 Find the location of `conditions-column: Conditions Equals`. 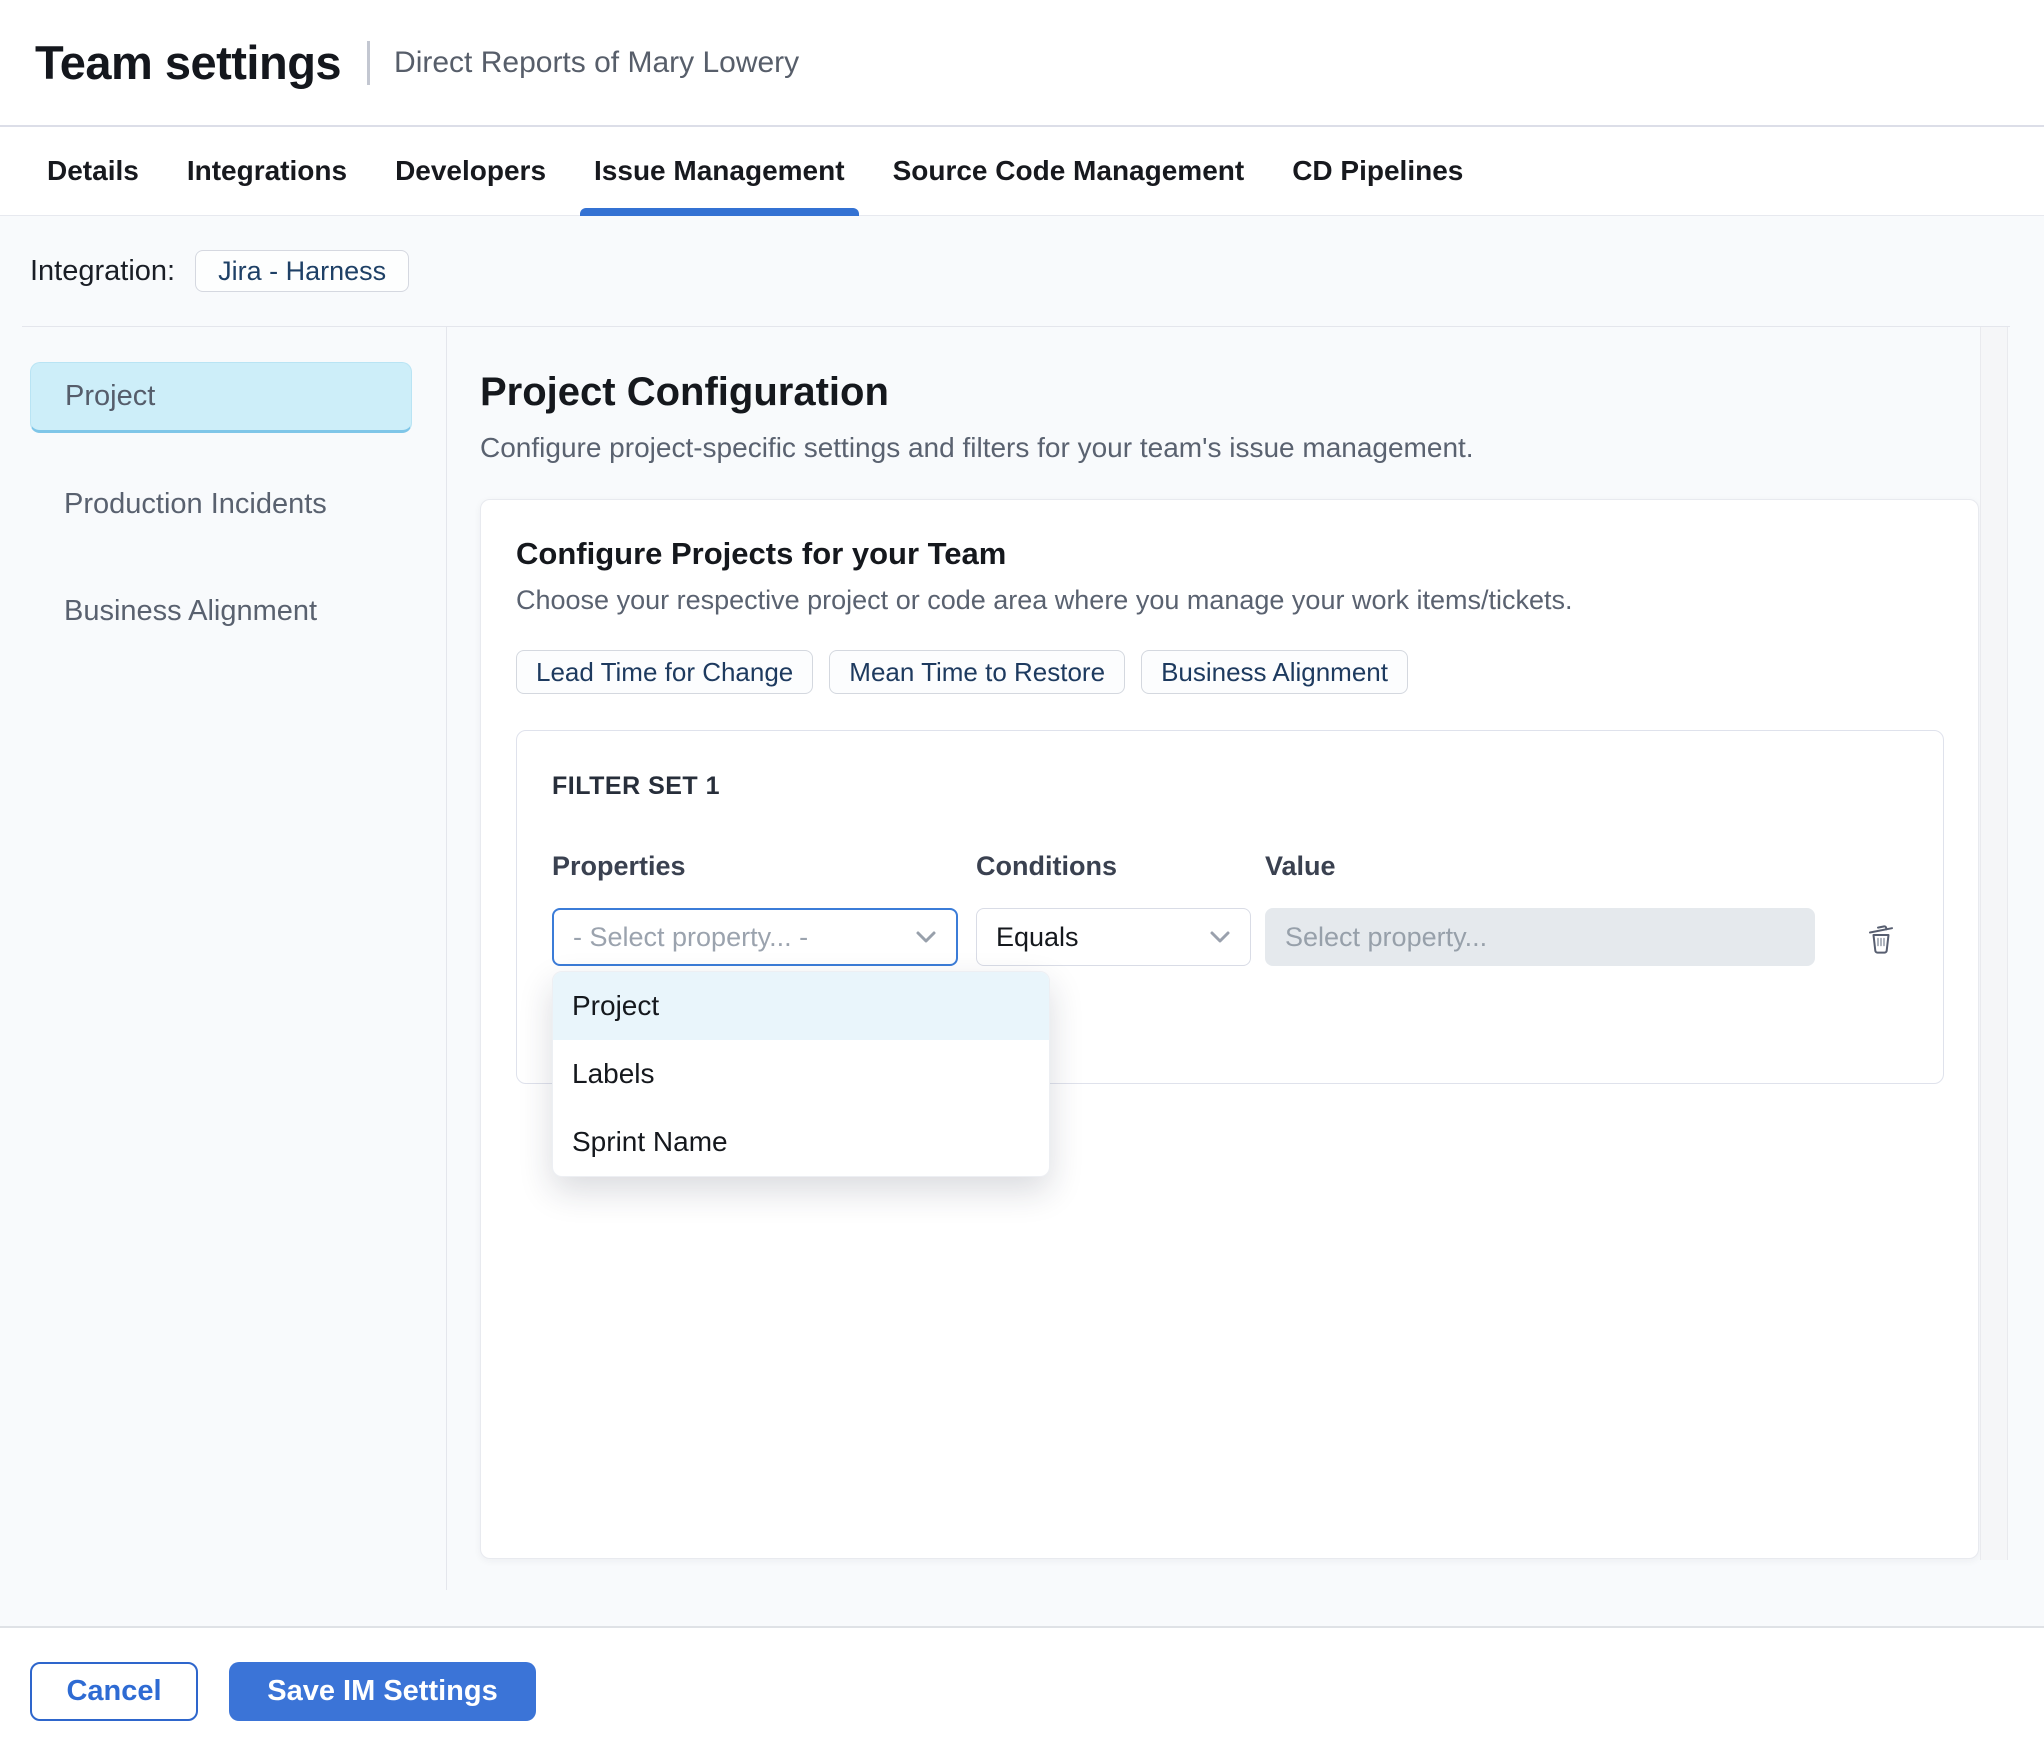

conditions-column: Conditions Equals is located at coordinates (1113, 908).